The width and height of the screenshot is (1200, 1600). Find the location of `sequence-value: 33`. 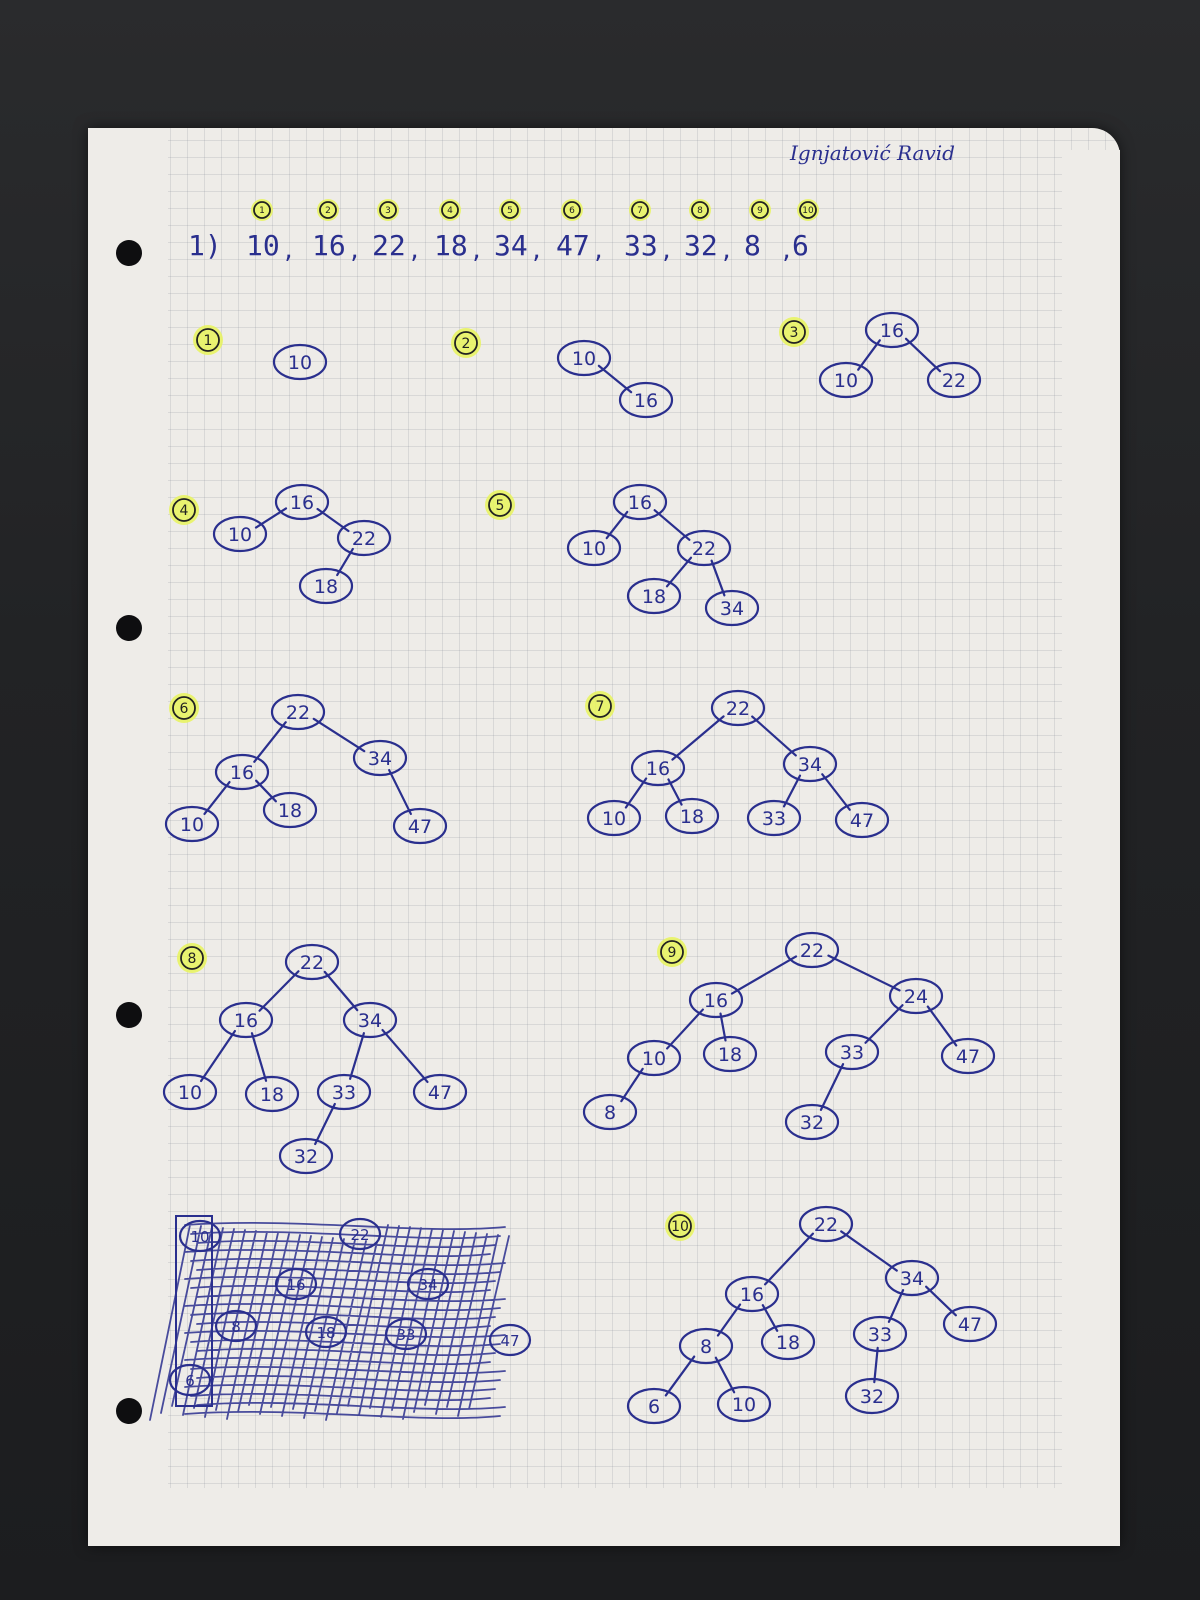

sequence-value: 33 is located at coordinates (641, 245).